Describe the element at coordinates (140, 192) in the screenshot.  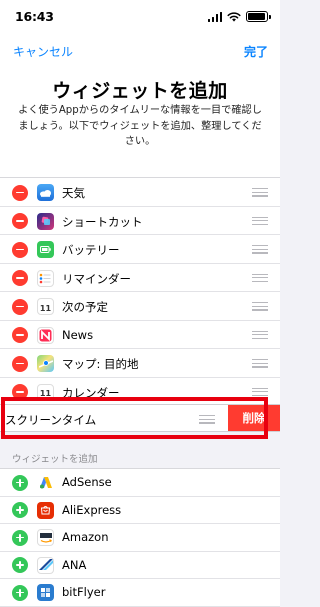
I see `widget-row-weather: 天気` at that location.